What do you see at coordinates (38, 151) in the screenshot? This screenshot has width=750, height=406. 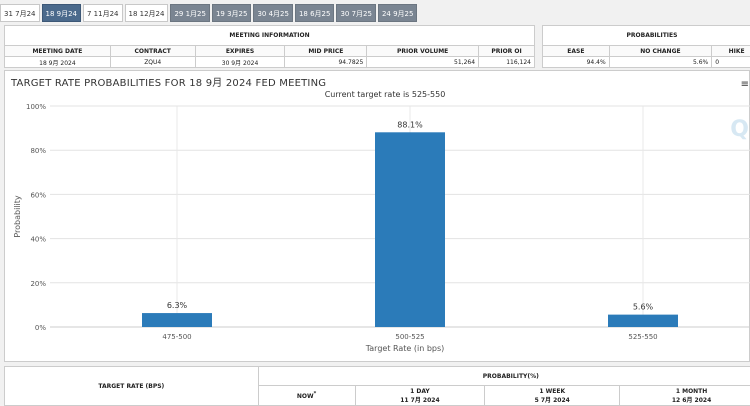 I see `y-tick-label: 80%` at bounding box center [38, 151].